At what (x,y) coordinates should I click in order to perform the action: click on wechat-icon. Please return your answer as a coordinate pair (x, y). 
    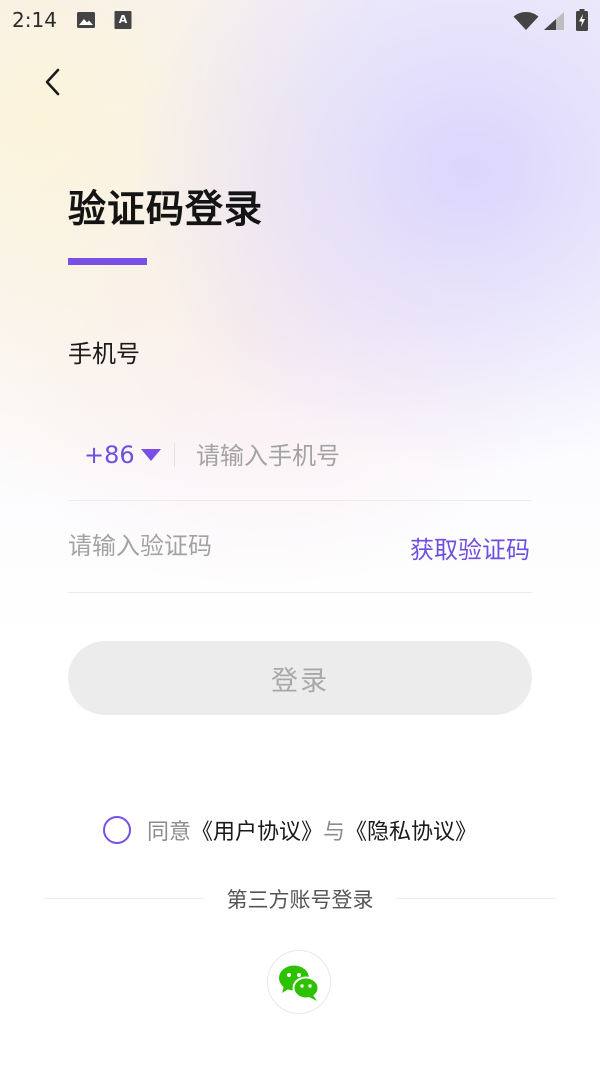
    Looking at the image, I should click on (299, 983).